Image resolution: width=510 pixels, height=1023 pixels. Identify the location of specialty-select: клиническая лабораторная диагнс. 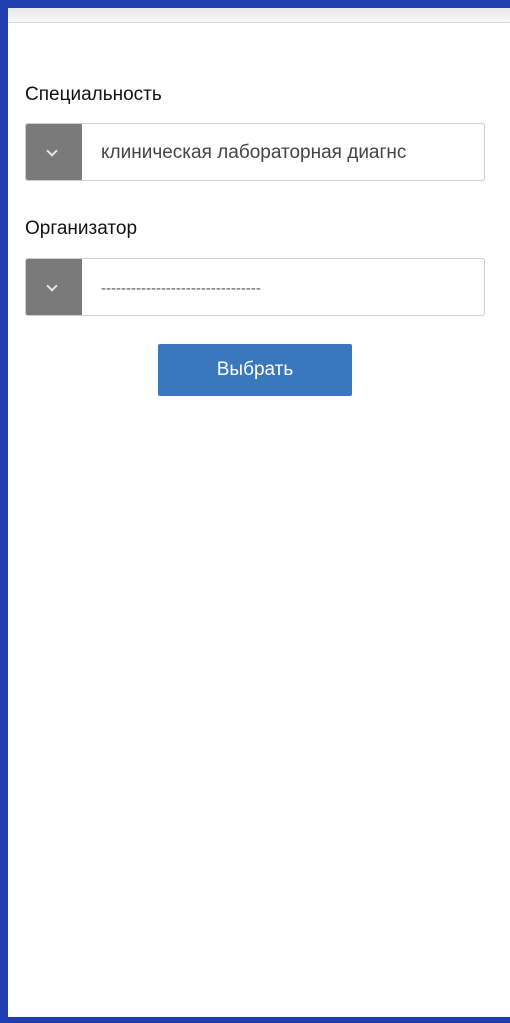
(255, 152).